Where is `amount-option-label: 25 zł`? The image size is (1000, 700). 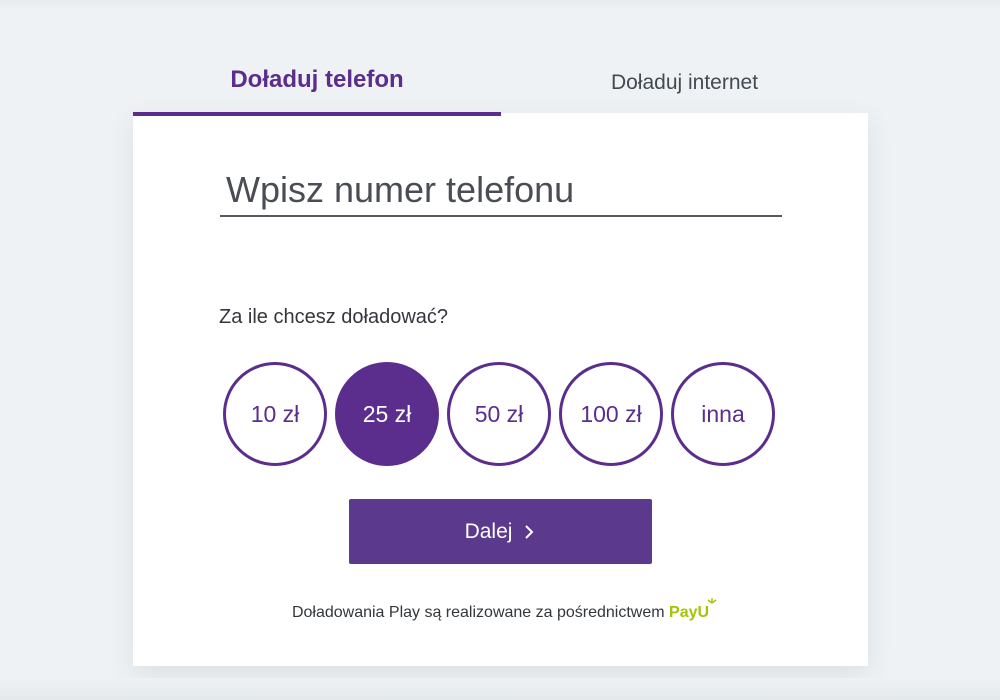 amount-option-label: 25 zł is located at coordinates (387, 413).